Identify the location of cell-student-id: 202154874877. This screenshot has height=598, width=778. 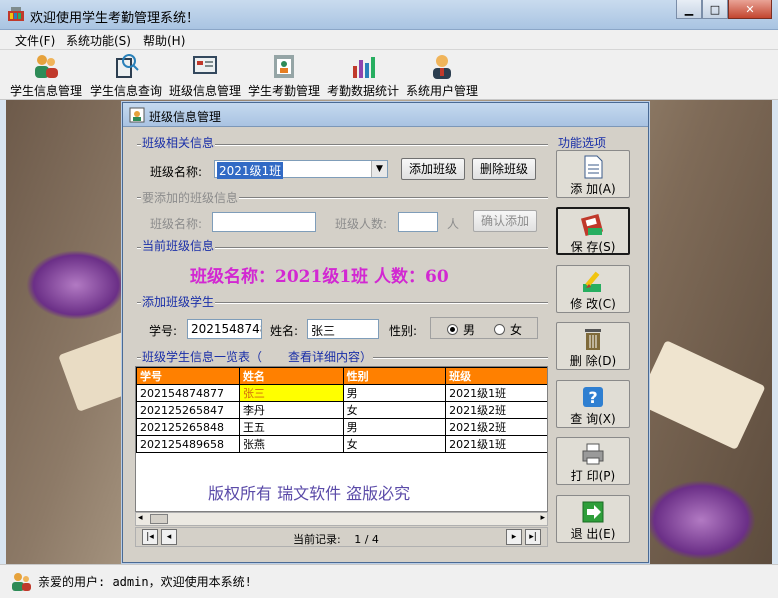
(188, 393).